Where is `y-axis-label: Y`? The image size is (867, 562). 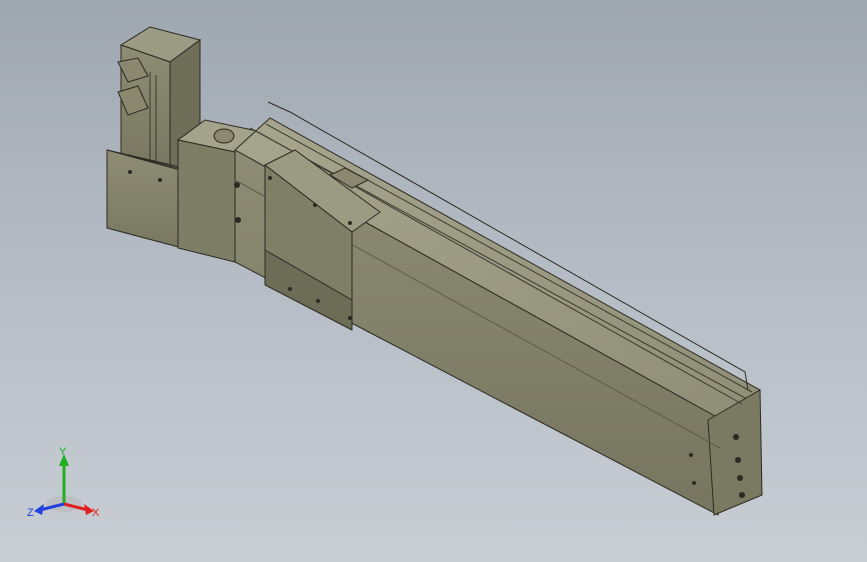
y-axis-label: Y is located at coordinates (63, 452).